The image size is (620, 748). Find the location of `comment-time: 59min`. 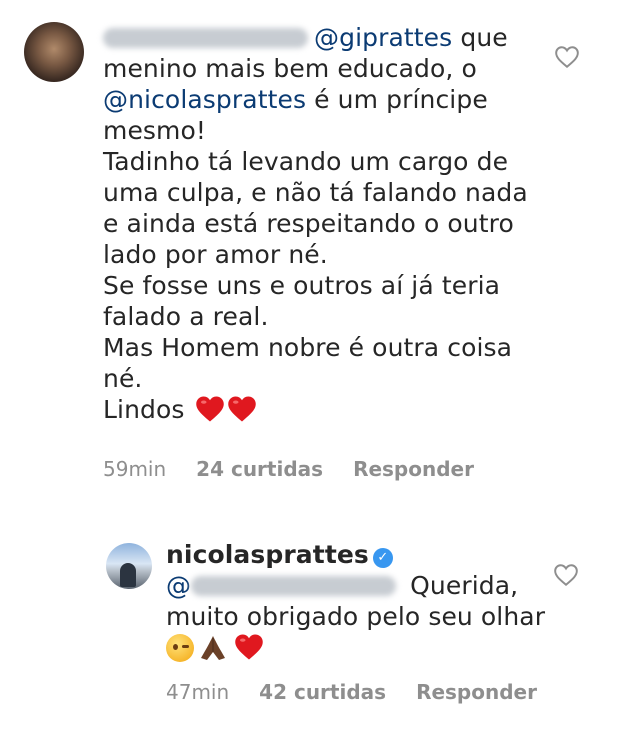

comment-time: 59min is located at coordinates (135, 469).